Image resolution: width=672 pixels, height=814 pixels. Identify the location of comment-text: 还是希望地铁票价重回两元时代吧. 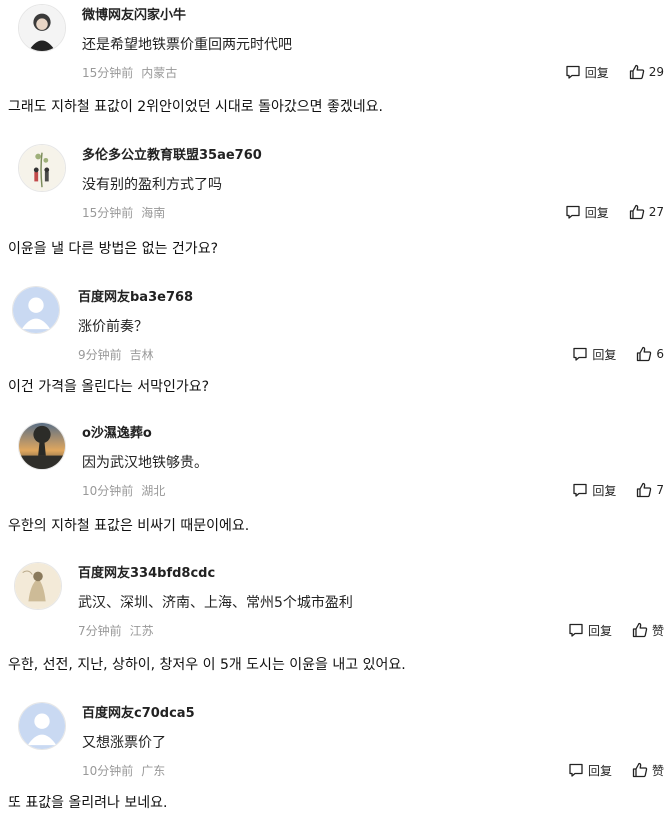
(187, 45).